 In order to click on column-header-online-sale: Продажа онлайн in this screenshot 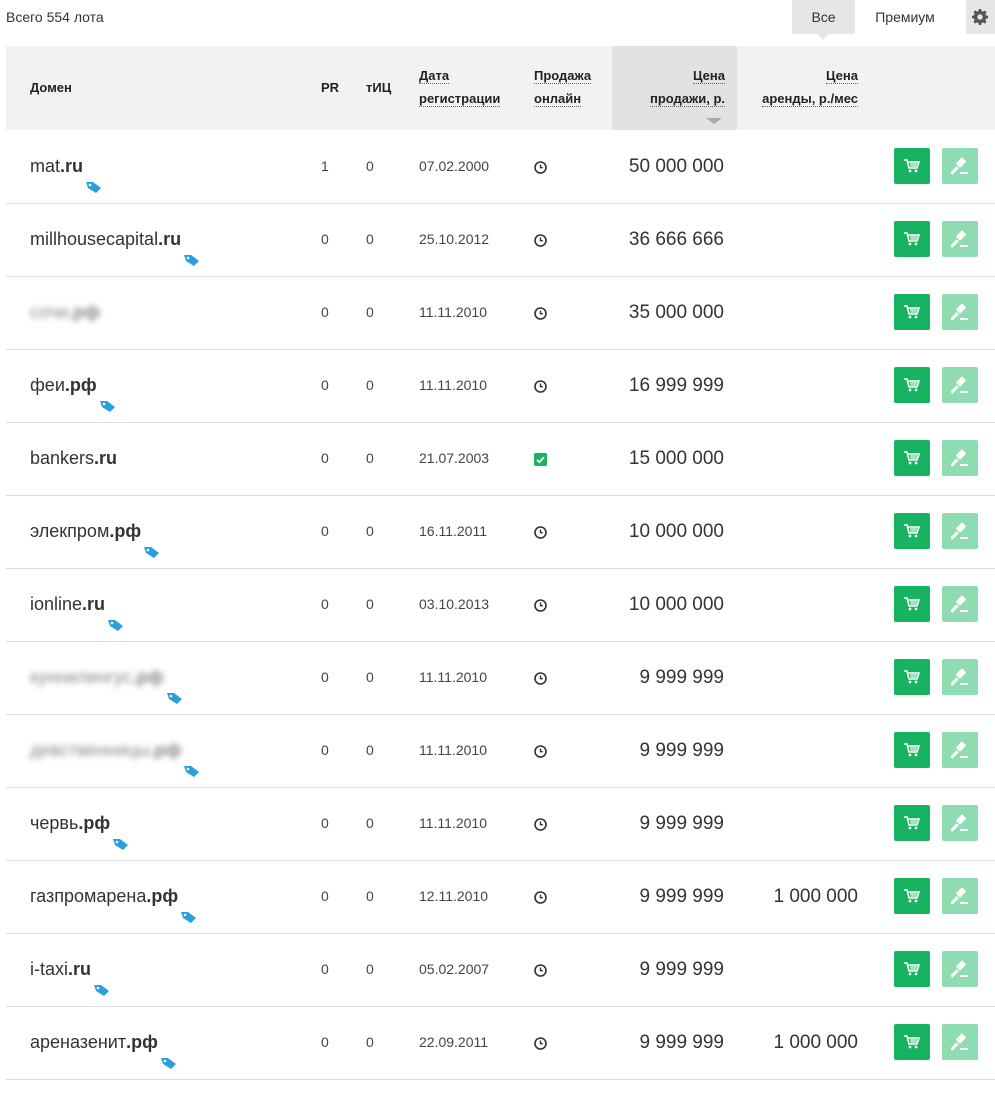, I will do `click(563, 87)`.